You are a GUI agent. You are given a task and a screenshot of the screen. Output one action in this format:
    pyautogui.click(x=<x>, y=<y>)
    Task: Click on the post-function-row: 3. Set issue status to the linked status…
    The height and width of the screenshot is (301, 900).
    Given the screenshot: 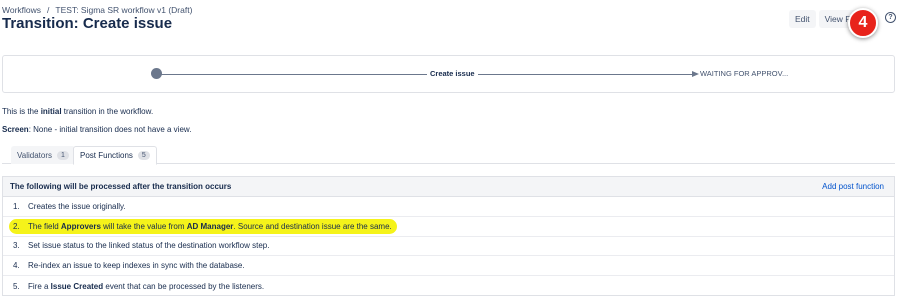 What is the action you would take?
    pyautogui.click(x=448, y=247)
    